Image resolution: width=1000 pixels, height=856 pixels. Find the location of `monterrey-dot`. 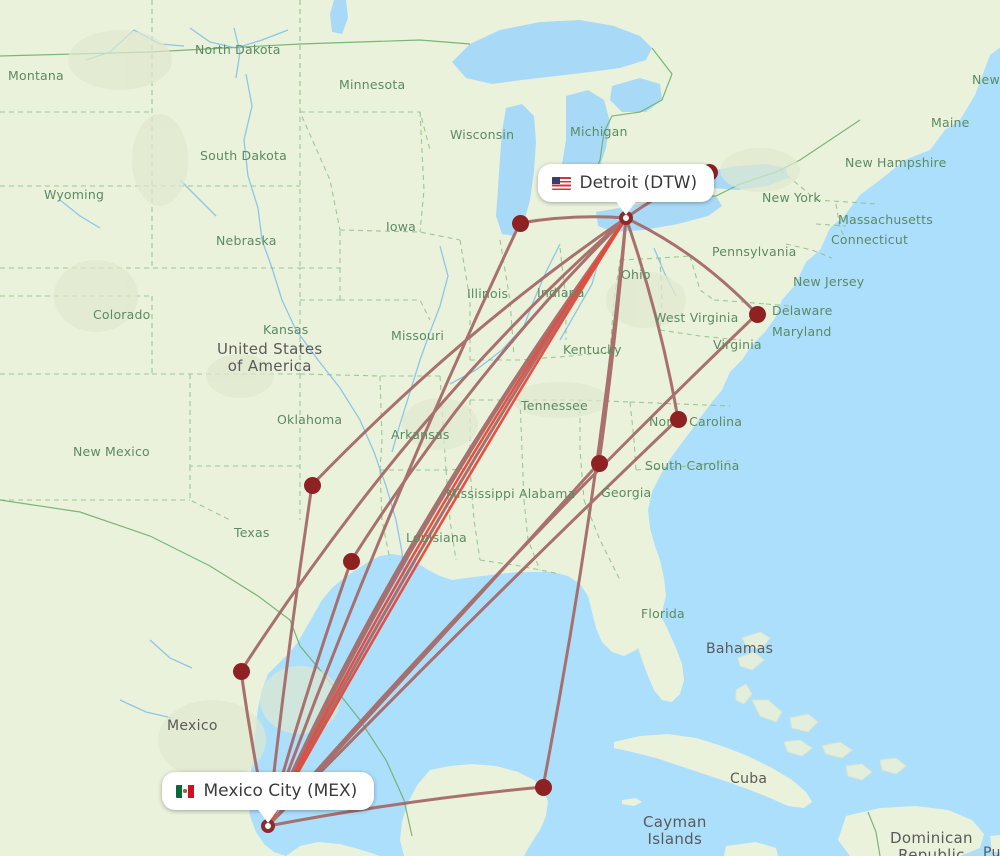

monterrey-dot is located at coordinates (241, 671).